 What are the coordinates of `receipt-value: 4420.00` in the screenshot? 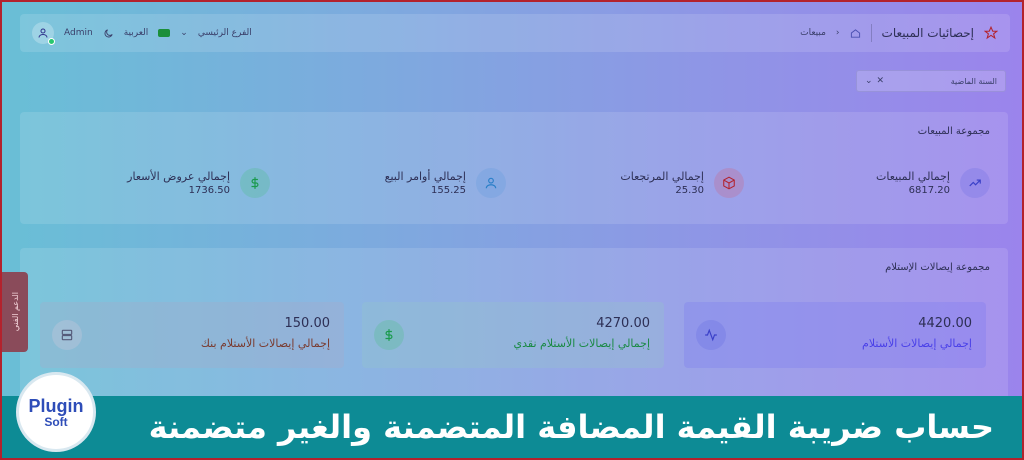 It's located at (945, 323).